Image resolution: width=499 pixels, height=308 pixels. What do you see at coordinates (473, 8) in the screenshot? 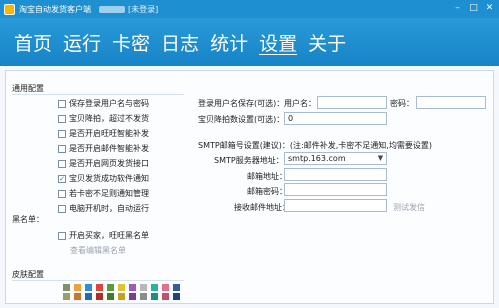
I see `maximize-icon: □` at bounding box center [473, 8].